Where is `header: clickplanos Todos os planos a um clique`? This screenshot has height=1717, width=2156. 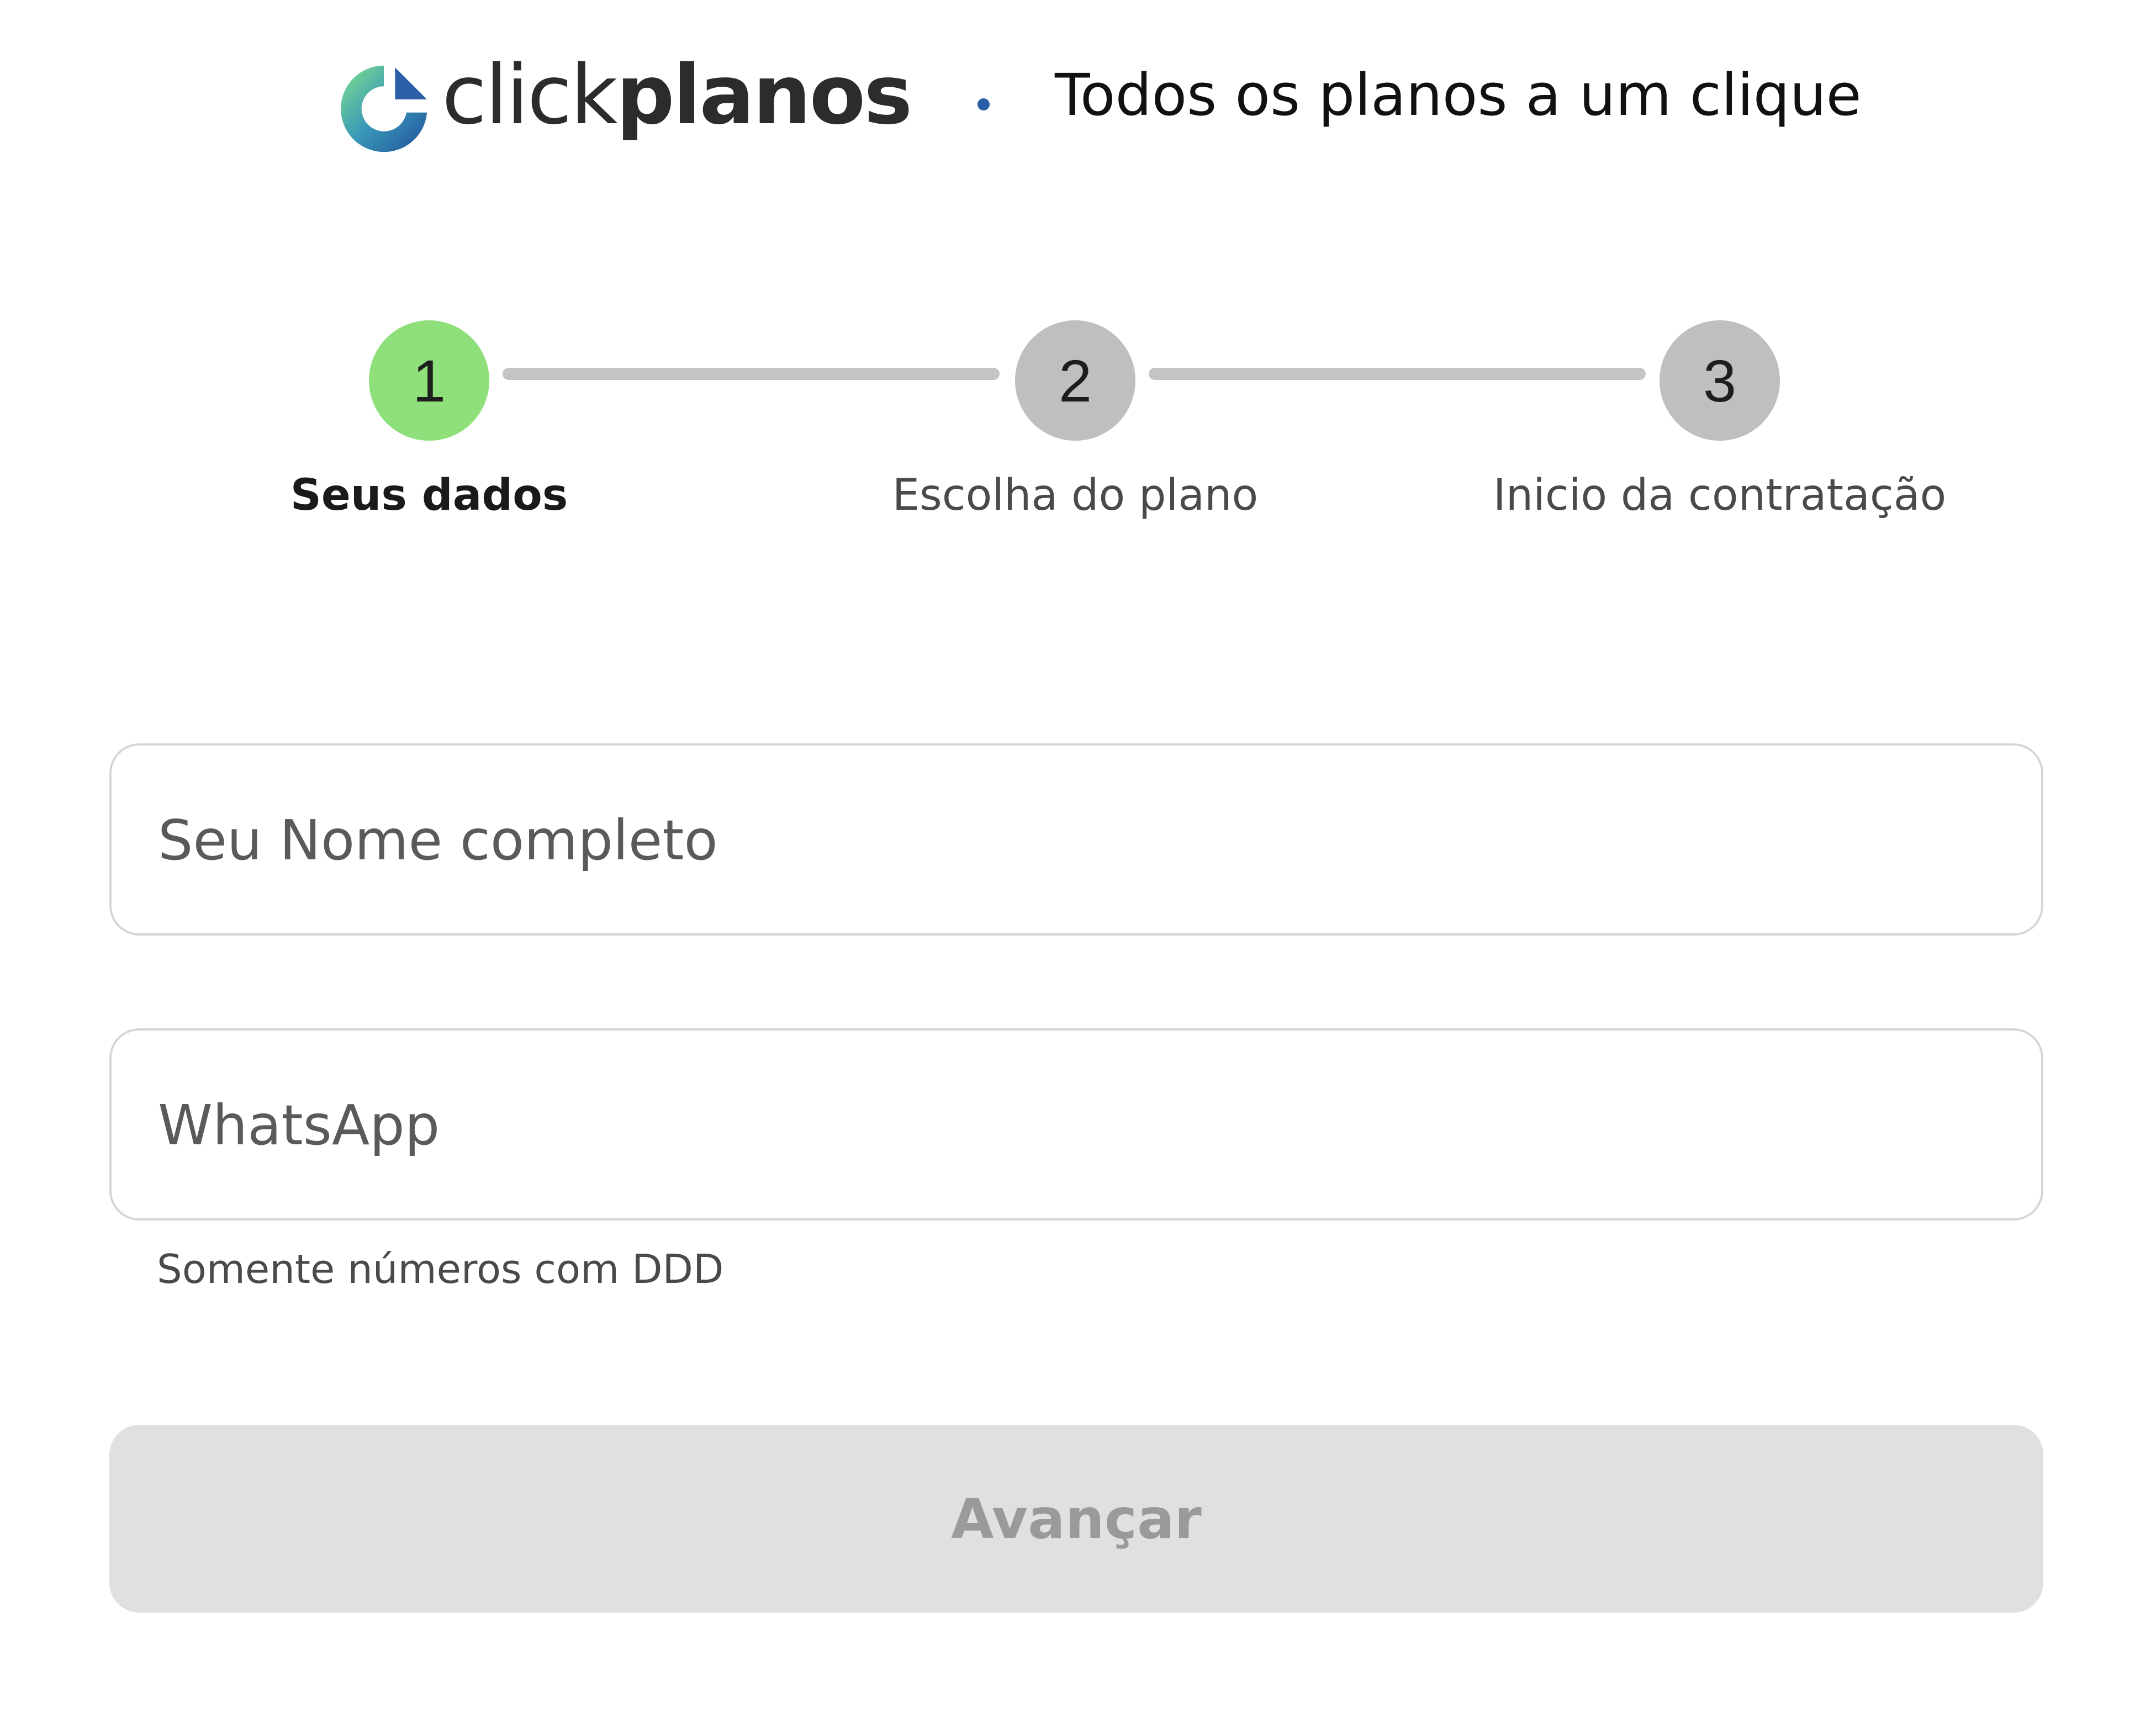 header: clickplanos Todos os planos a um clique is located at coordinates (1078, 99).